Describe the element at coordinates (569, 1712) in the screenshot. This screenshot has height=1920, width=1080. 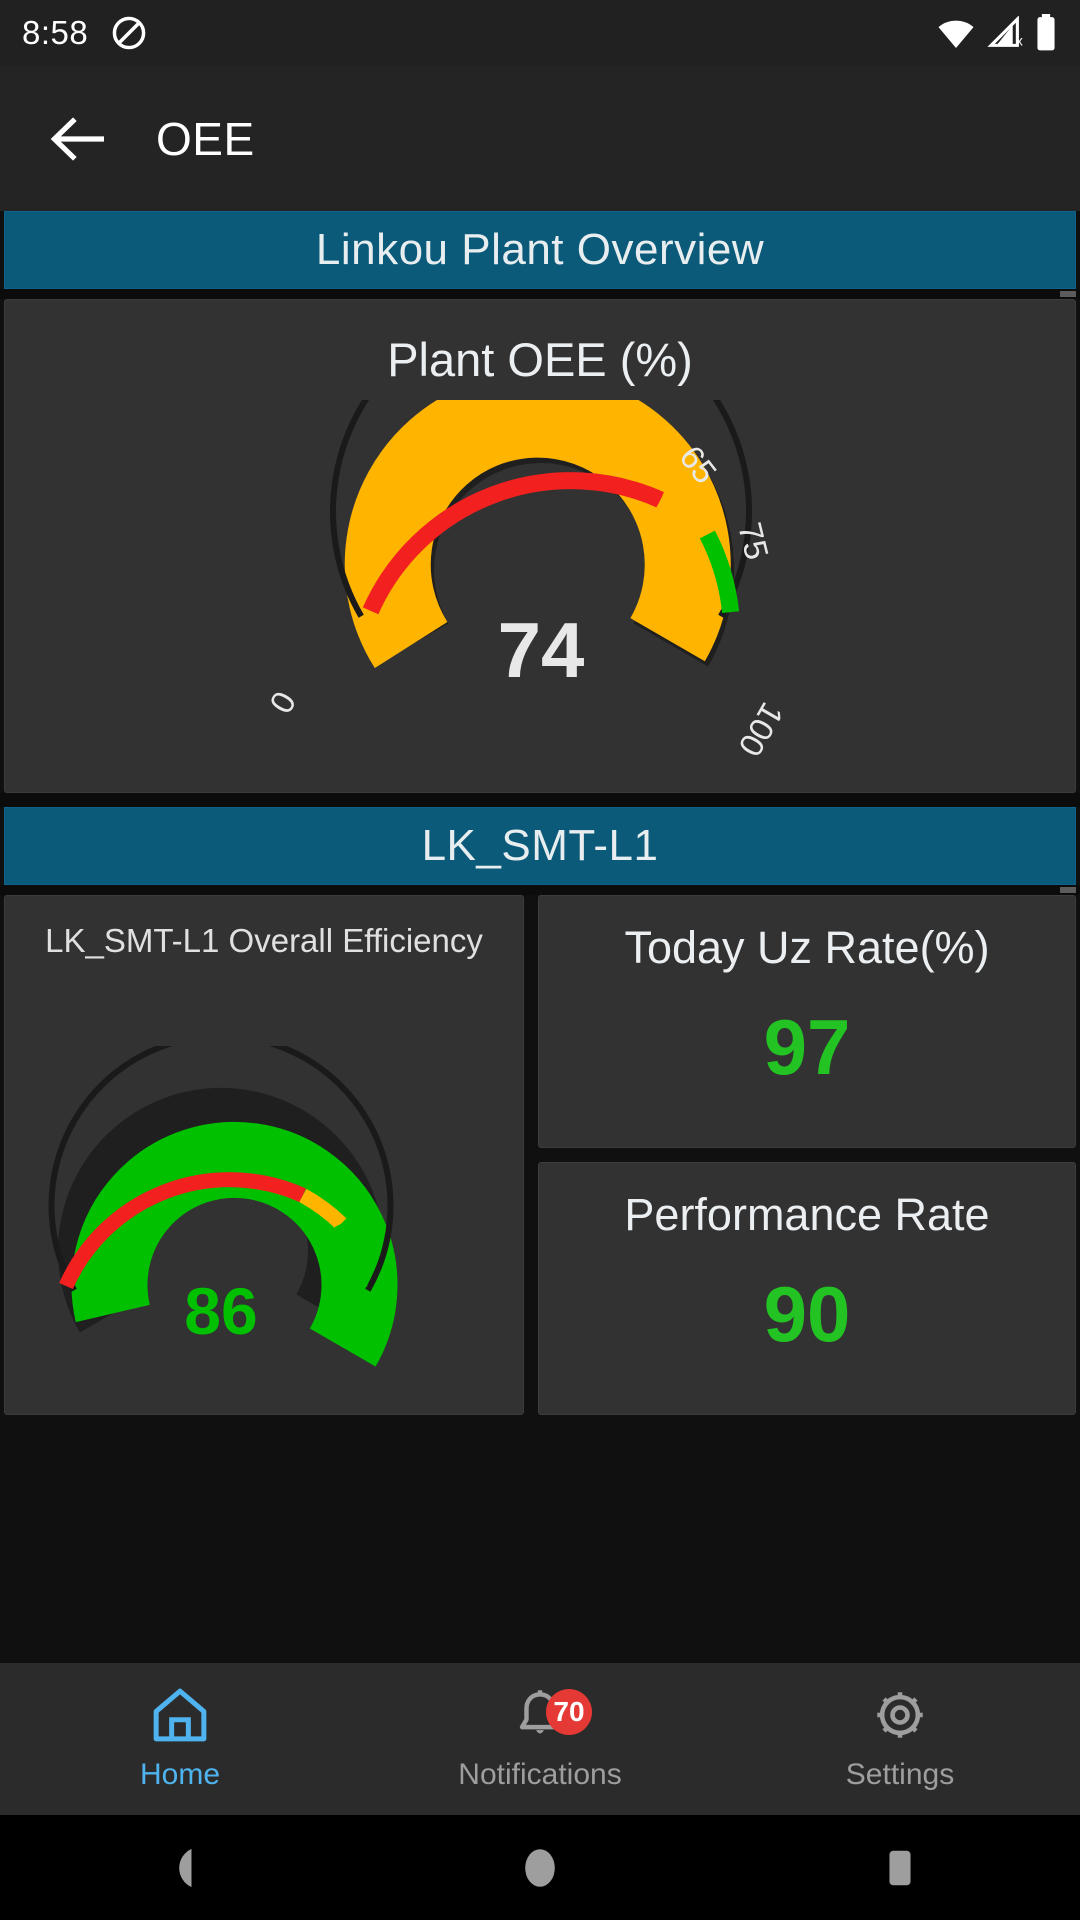
I see `notifications-badge: 70` at that location.